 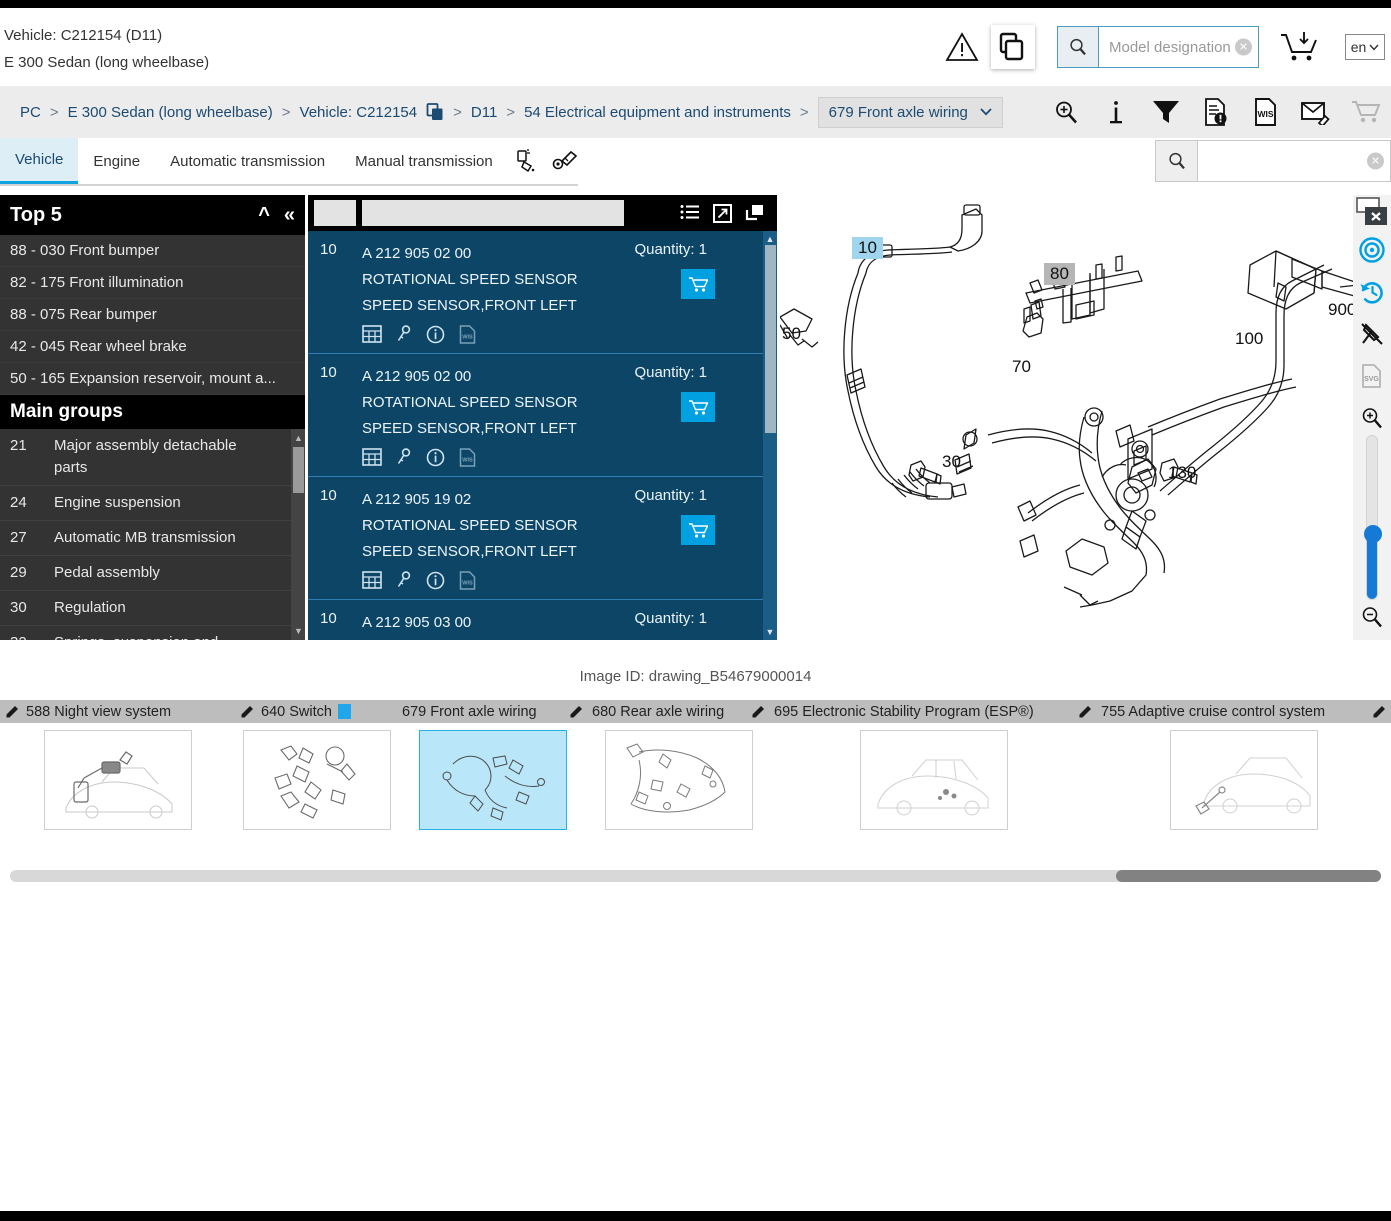 What do you see at coordinates (493, 213) in the screenshot?
I see `parts-filter-text-box` at bounding box center [493, 213].